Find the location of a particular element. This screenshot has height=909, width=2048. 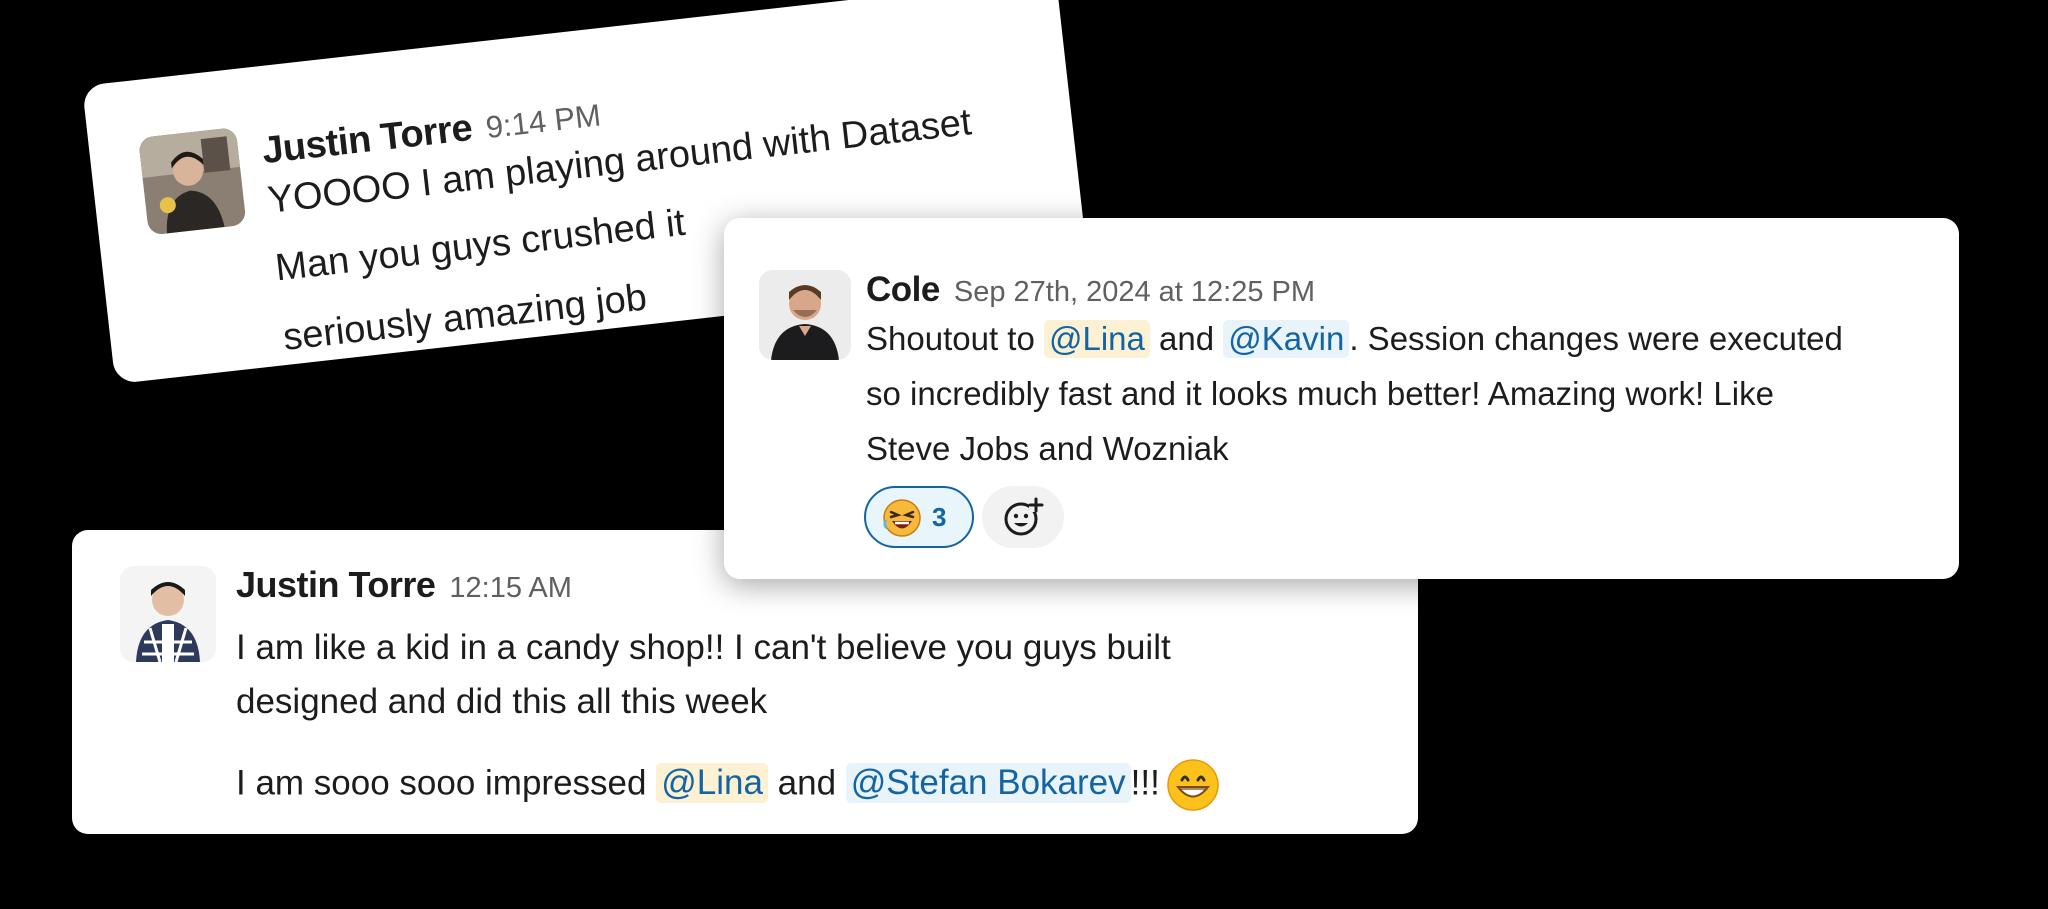

timestamp: 9:14 PM is located at coordinates (543, 121).